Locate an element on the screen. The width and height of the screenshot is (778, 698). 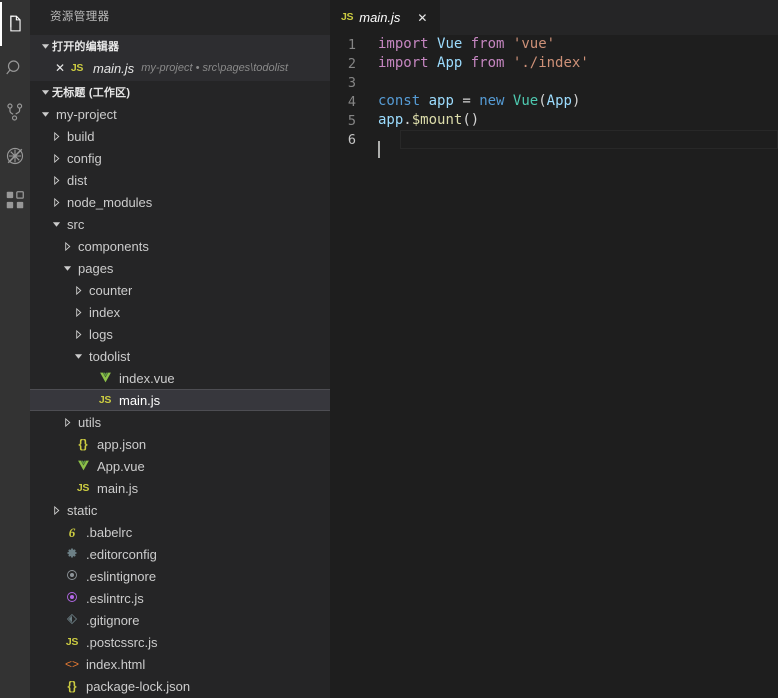
tree-item-label: pages is located at coordinates (96, 268).